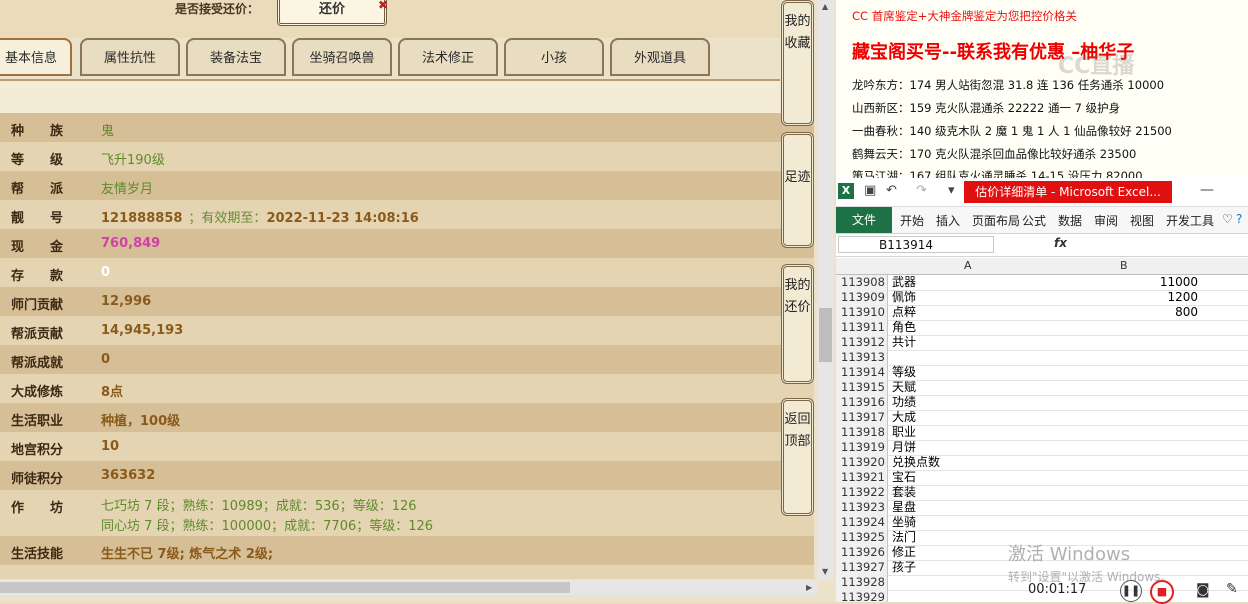 This screenshot has width=1248, height=604. Describe the element at coordinates (862, 432) in the screenshot. I see `row-number: 113918` at that location.